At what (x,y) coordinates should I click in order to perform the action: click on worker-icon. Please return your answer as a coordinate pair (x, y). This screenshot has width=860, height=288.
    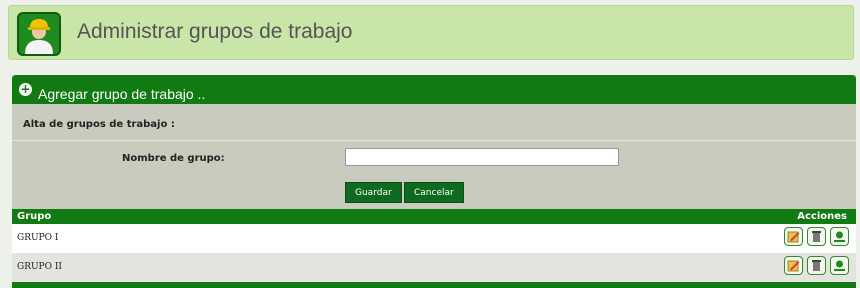
    Looking at the image, I should click on (39, 34).